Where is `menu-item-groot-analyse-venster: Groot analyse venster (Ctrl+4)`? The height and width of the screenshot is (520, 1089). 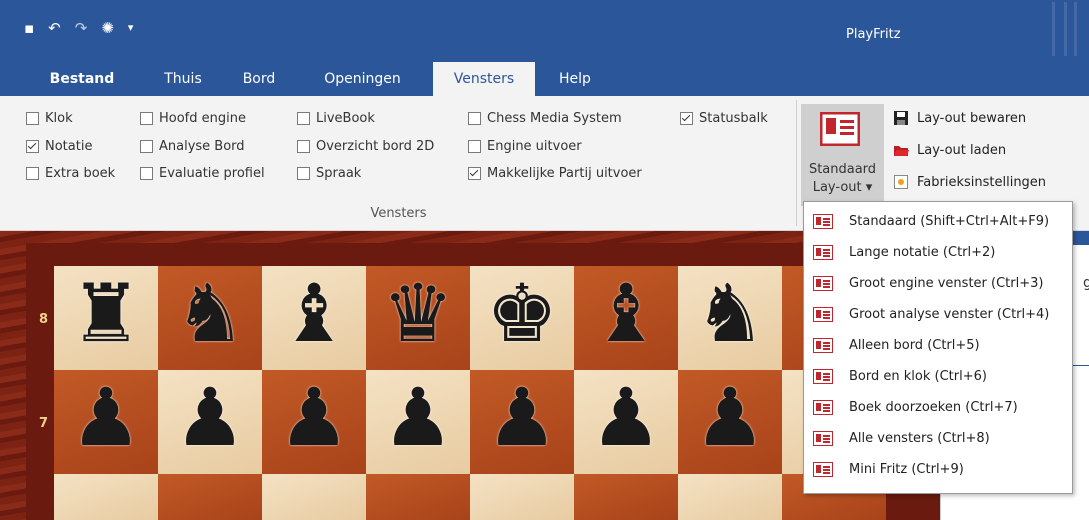 menu-item-groot-analyse-venster: Groot analyse venster (Ctrl+4) is located at coordinates (938, 314).